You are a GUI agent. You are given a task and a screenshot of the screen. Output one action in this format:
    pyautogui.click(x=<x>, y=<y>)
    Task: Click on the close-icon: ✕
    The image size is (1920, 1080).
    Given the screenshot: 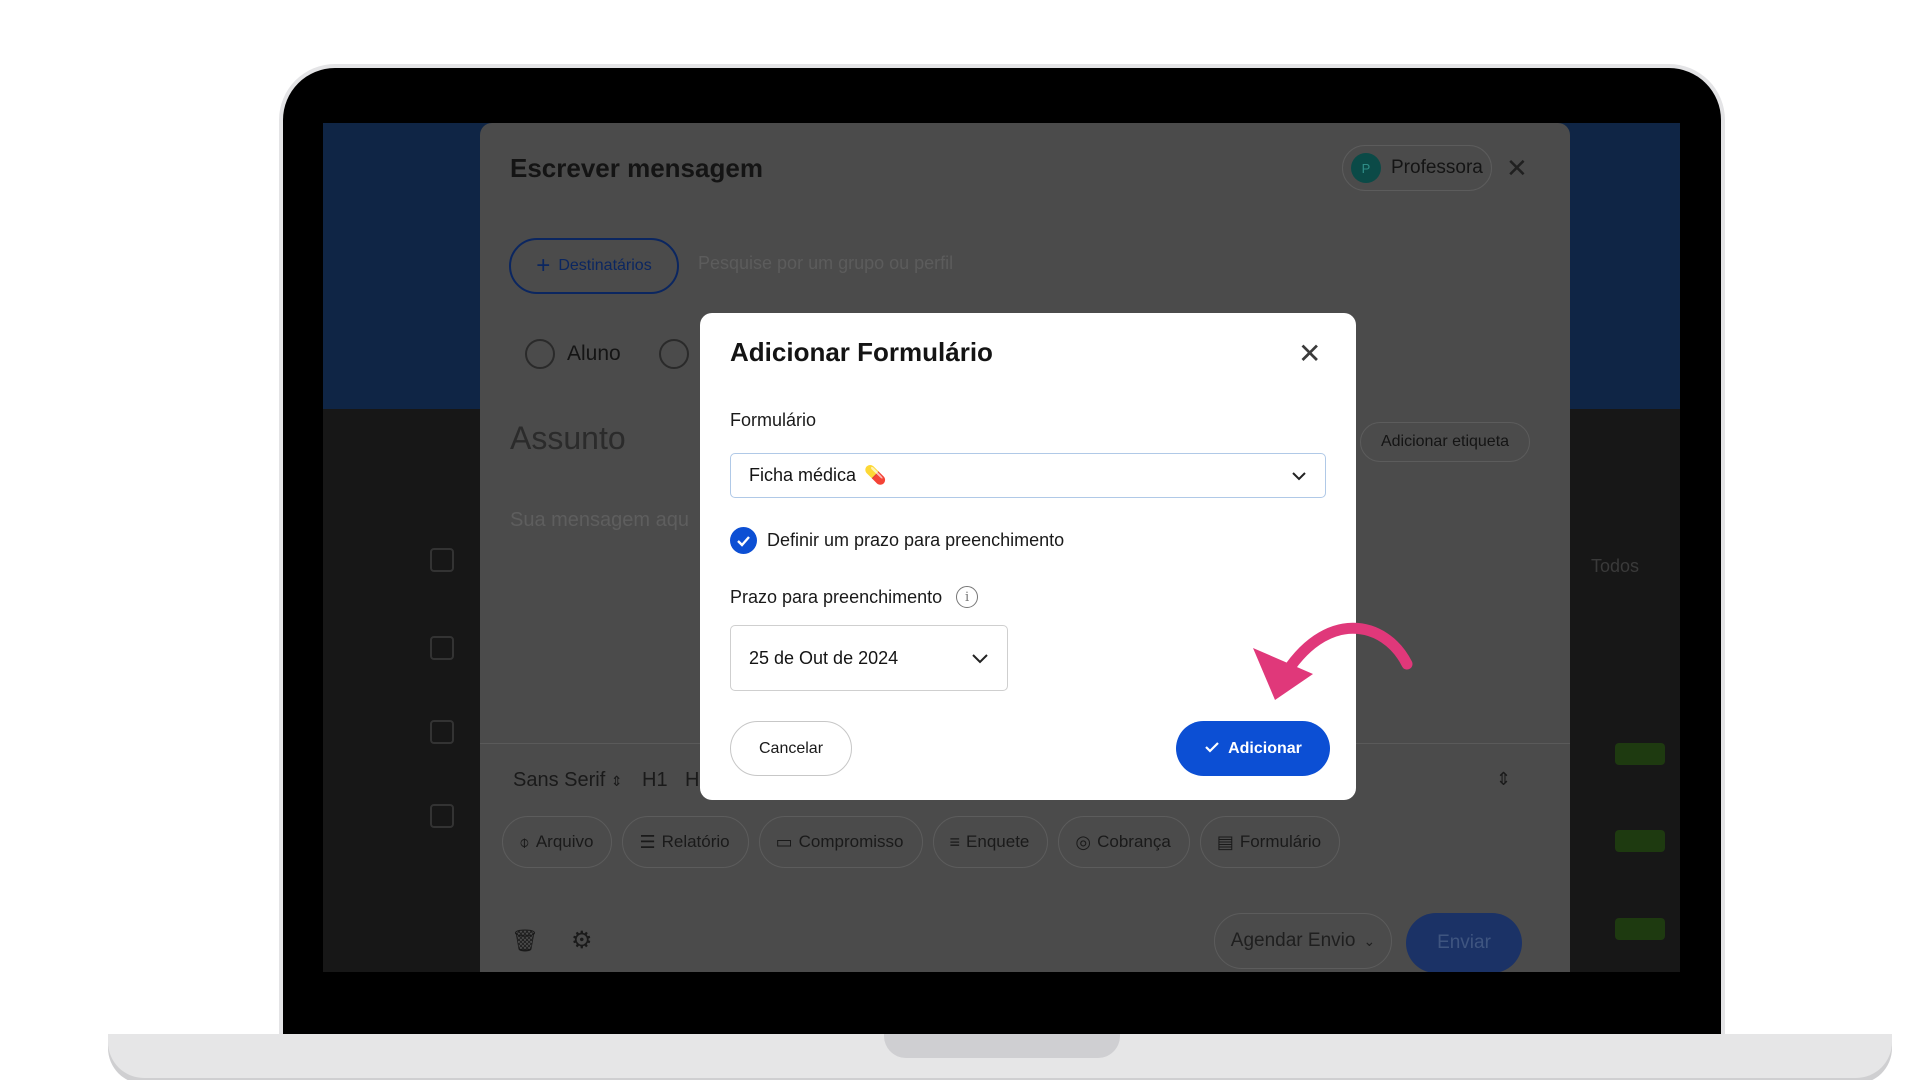 What is the action you would take?
    pyautogui.click(x=1309, y=353)
    